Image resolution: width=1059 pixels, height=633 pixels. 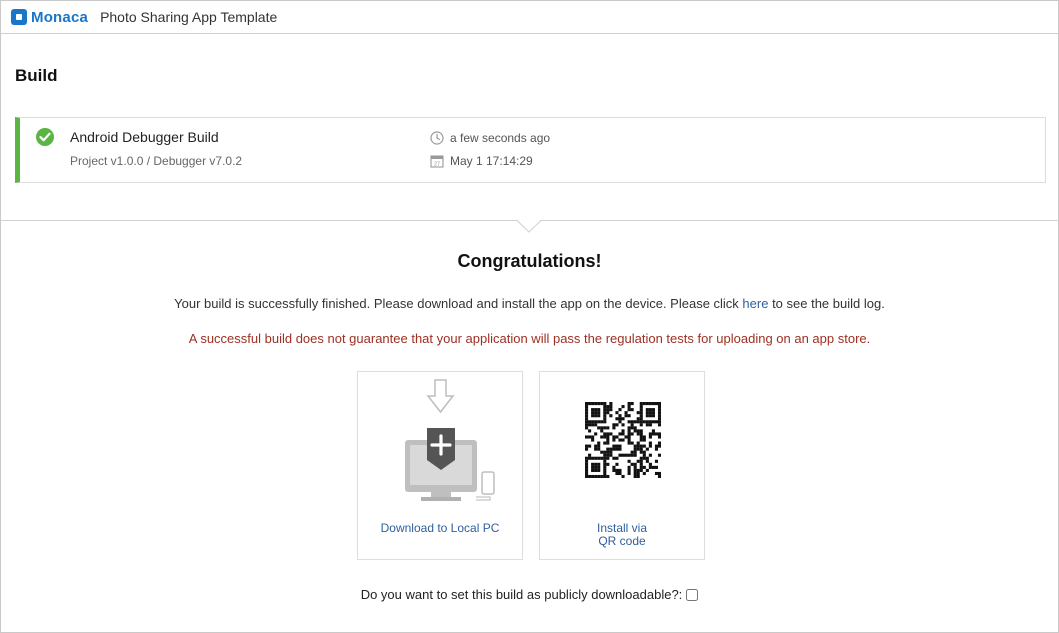 I want to click on clock-icon, so click(x=437, y=138).